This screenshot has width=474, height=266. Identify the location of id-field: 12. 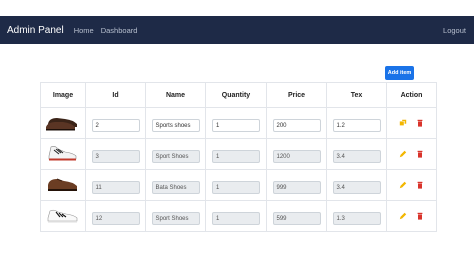
(115, 218).